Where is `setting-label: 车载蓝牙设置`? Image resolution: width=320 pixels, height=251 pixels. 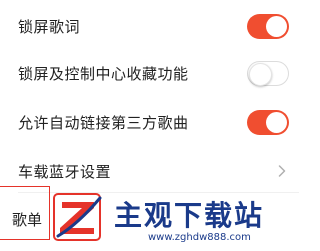 setting-label: 车载蓝牙设置 is located at coordinates (65, 171).